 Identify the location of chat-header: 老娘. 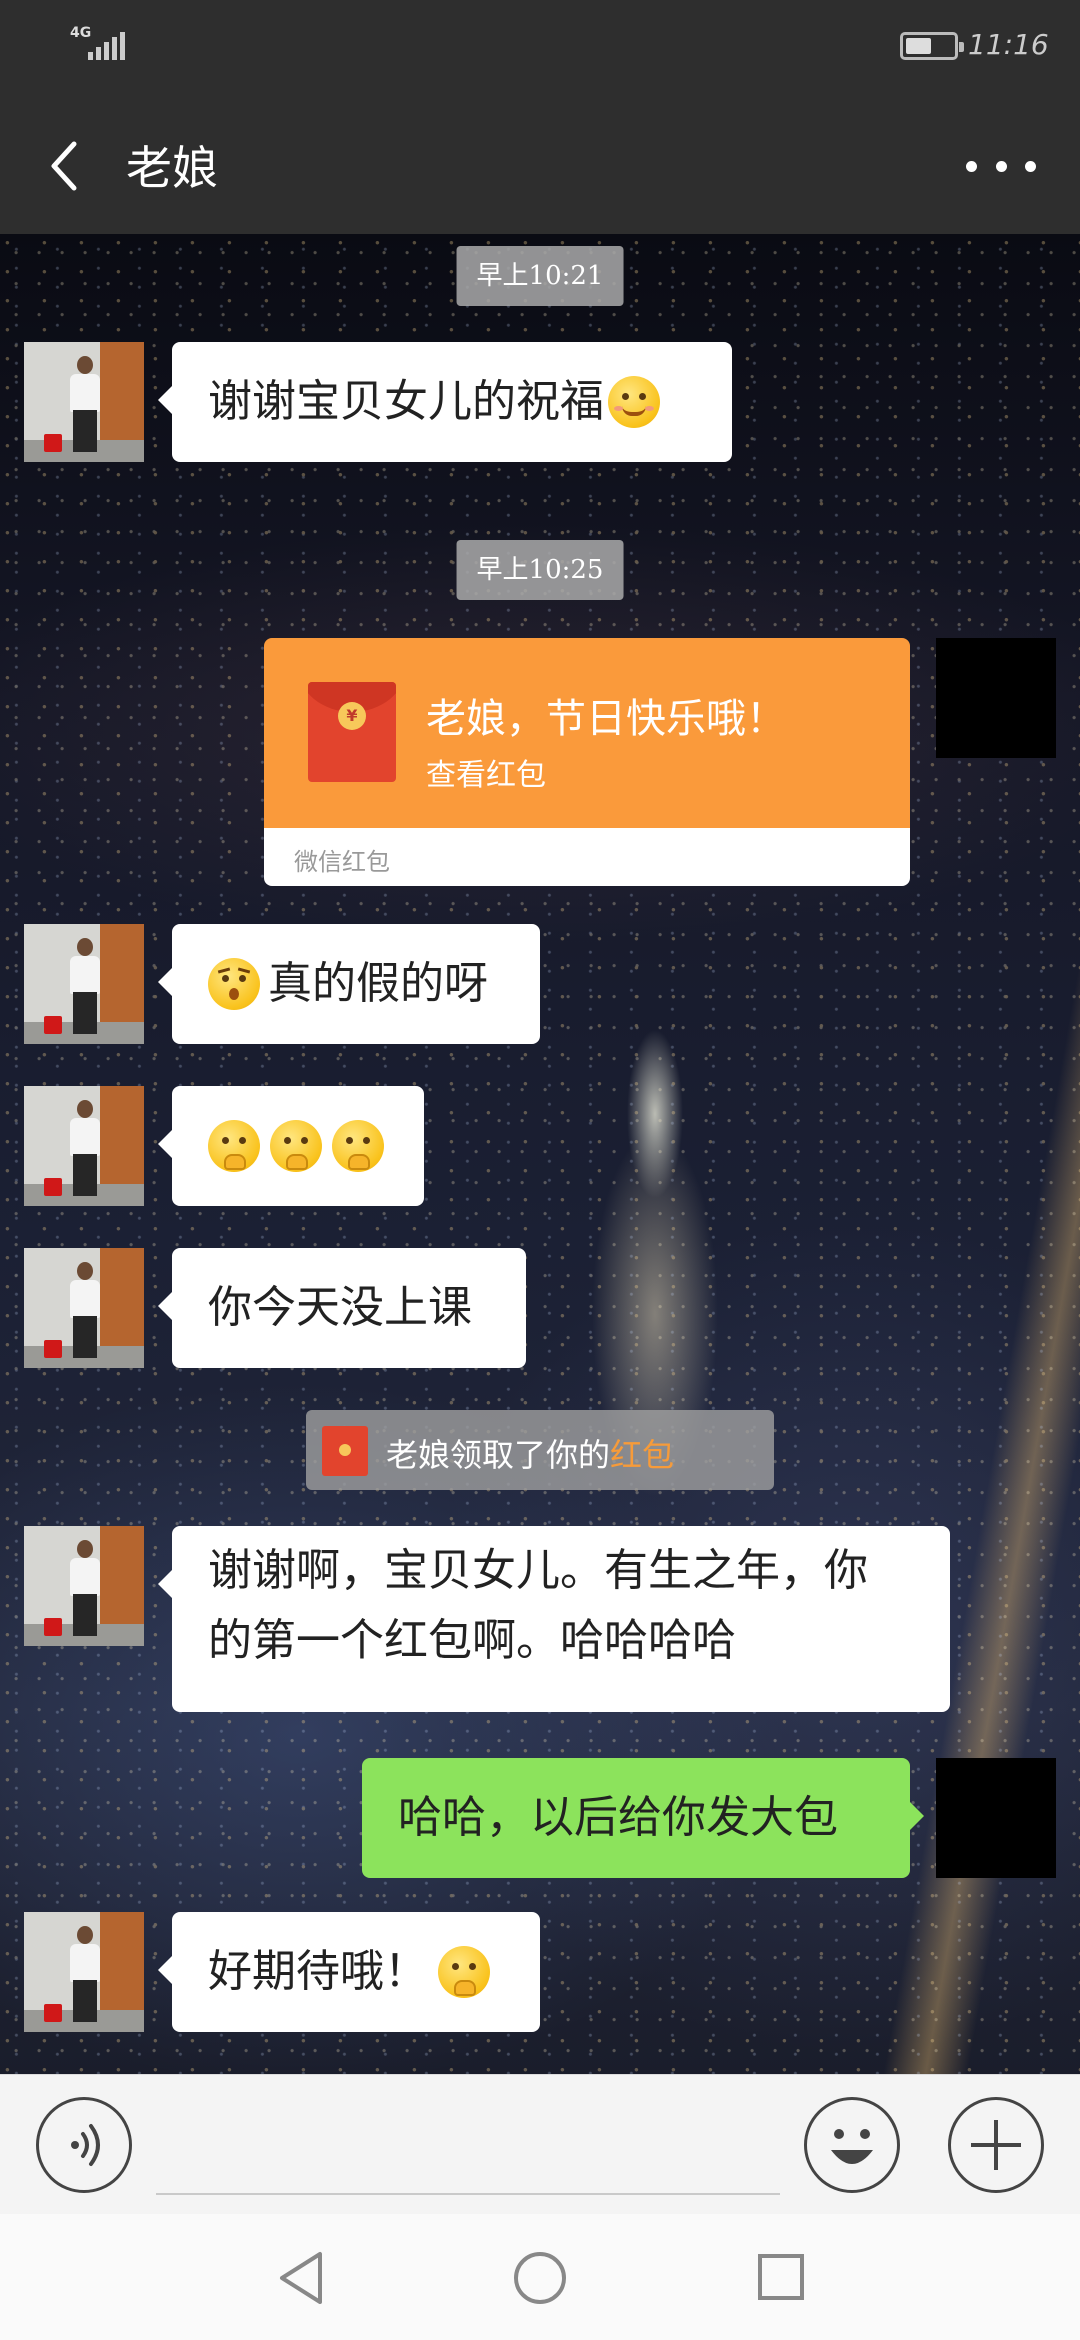
(540, 165).